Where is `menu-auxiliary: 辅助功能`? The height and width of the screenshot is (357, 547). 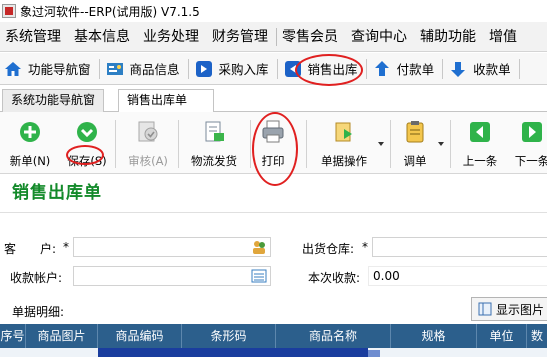 menu-auxiliary: 辅助功能 is located at coordinates (449, 37).